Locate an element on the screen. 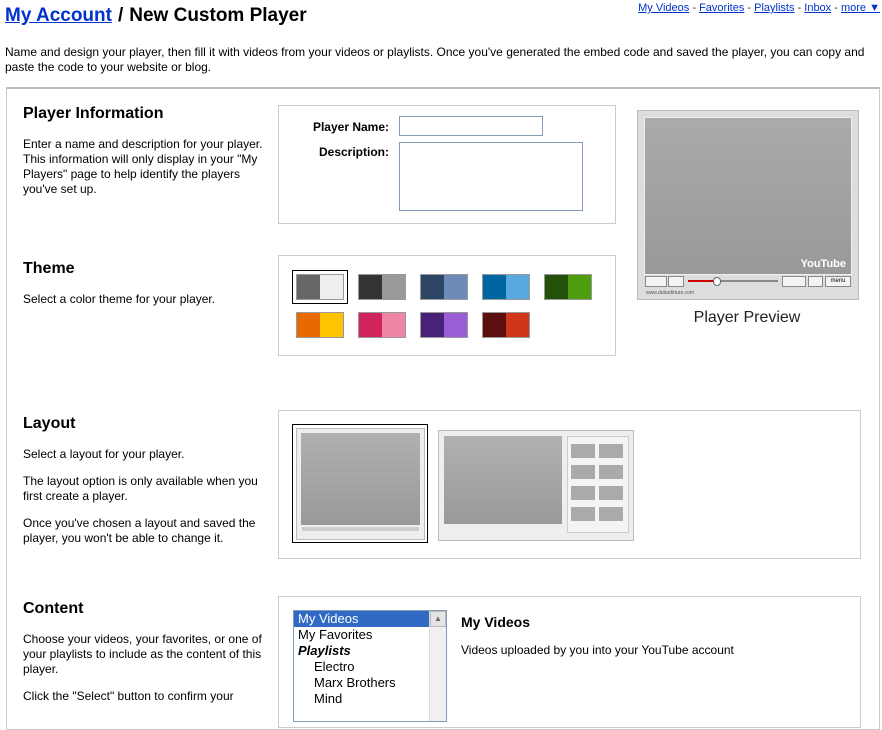  list-item: Mind is located at coordinates (370, 699).